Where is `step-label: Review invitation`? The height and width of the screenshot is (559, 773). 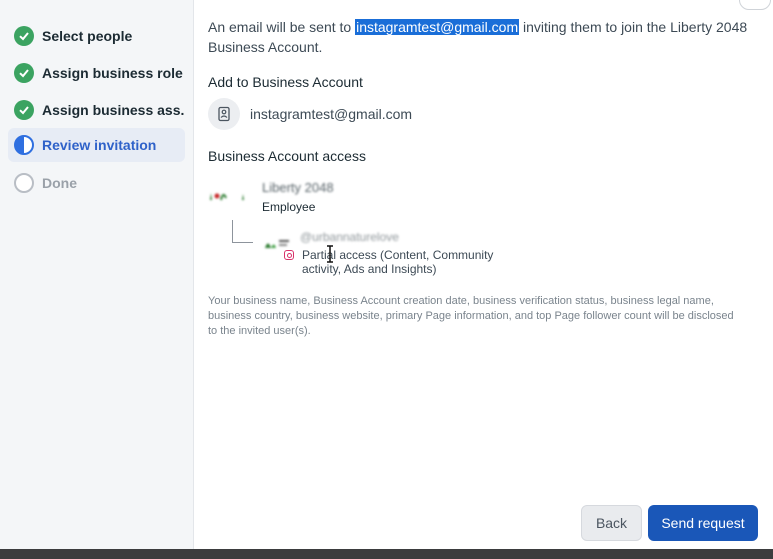
step-label: Review invitation is located at coordinates (99, 145).